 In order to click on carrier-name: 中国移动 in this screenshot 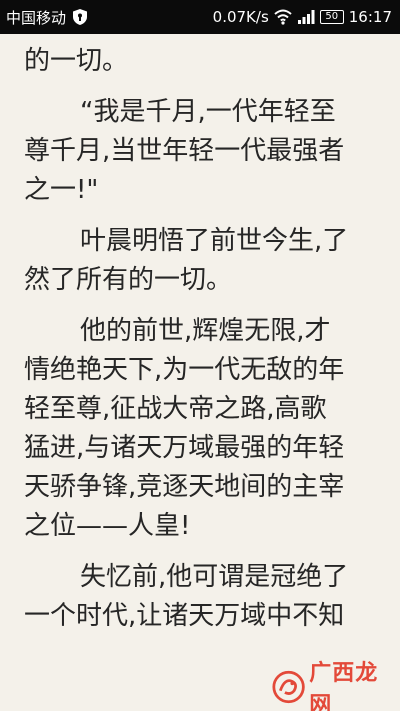, I will do `click(36, 17)`.